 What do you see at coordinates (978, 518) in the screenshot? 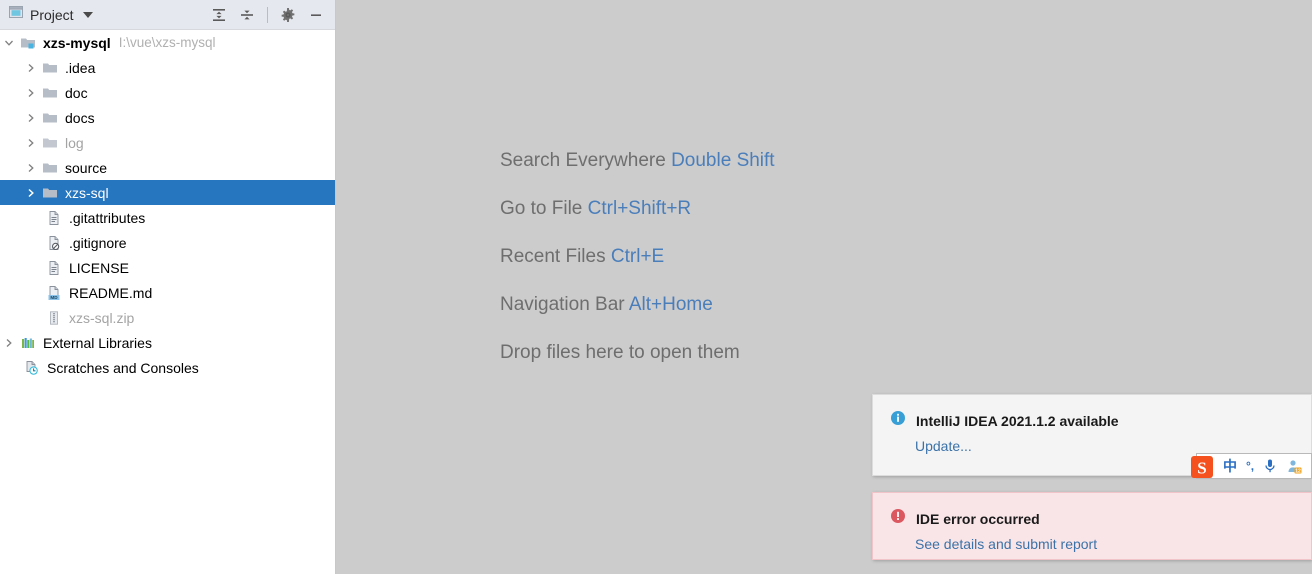
I see `notification-title: IDE error occurred` at bounding box center [978, 518].